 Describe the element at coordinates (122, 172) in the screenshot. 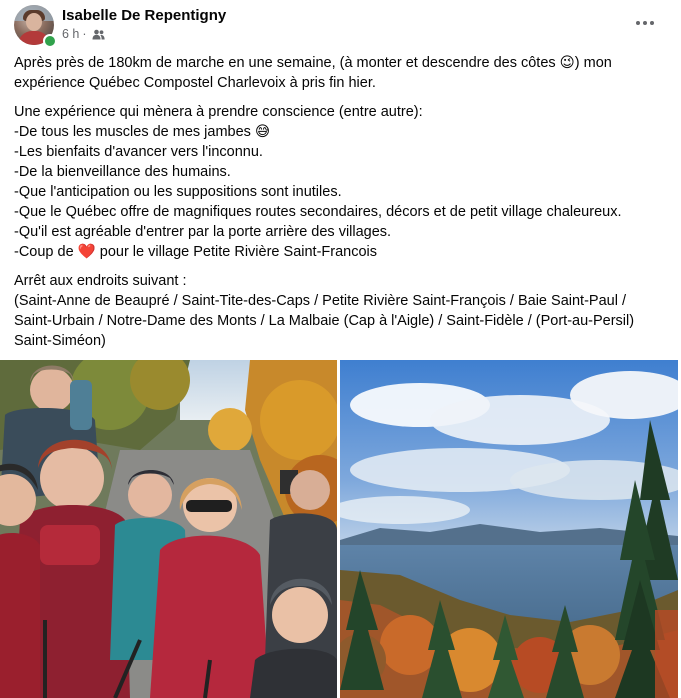

I see `text-line: -De la bienveillance des humains.` at that location.